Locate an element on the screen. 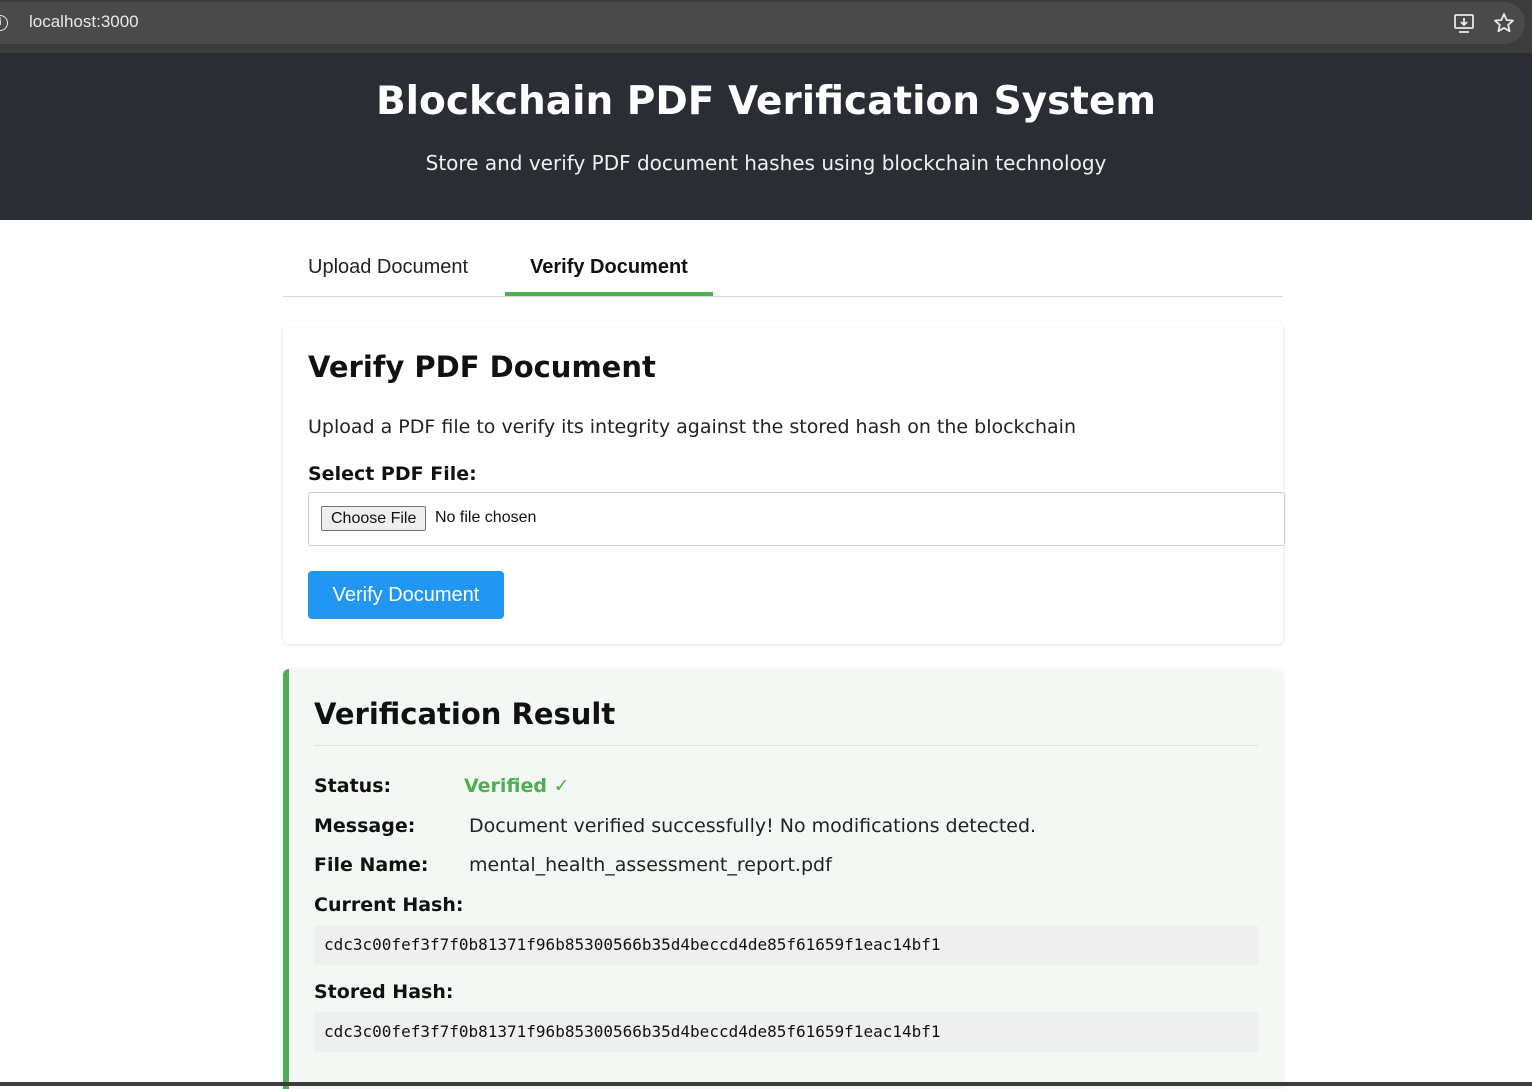 The image size is (1532, 1089). active-tab-indicator is located at coordinates (609, 294).